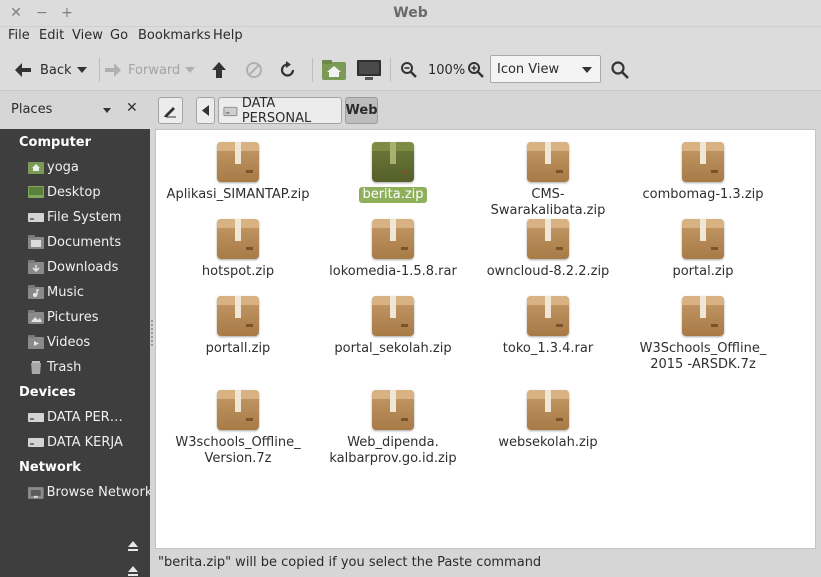  Describe the element at coordinates (74, 192) in the screenshot. I see `sidebar-item-label: Desktop` at that location.